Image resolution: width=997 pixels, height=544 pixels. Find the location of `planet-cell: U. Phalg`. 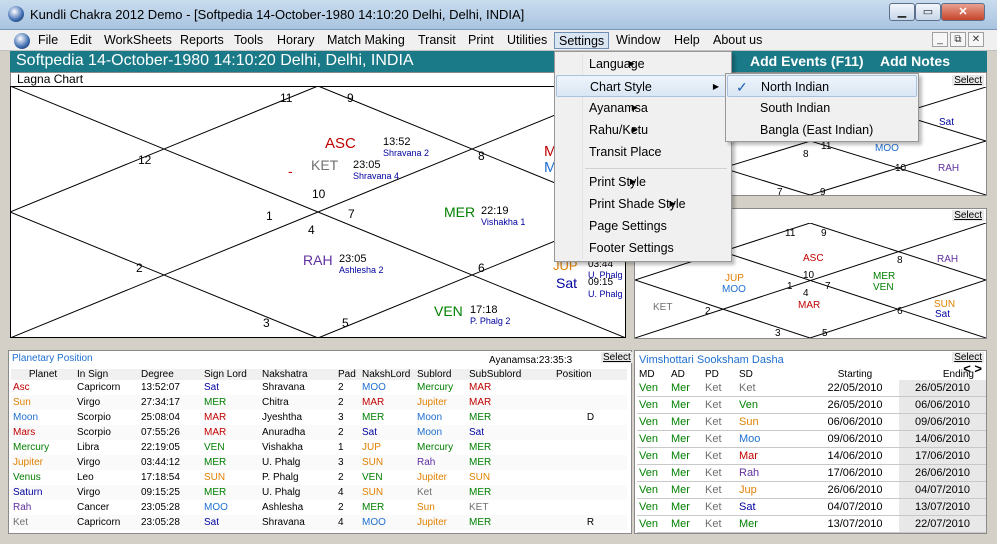

planet-cell: U. Phalg is located at coordinates (281, 492).